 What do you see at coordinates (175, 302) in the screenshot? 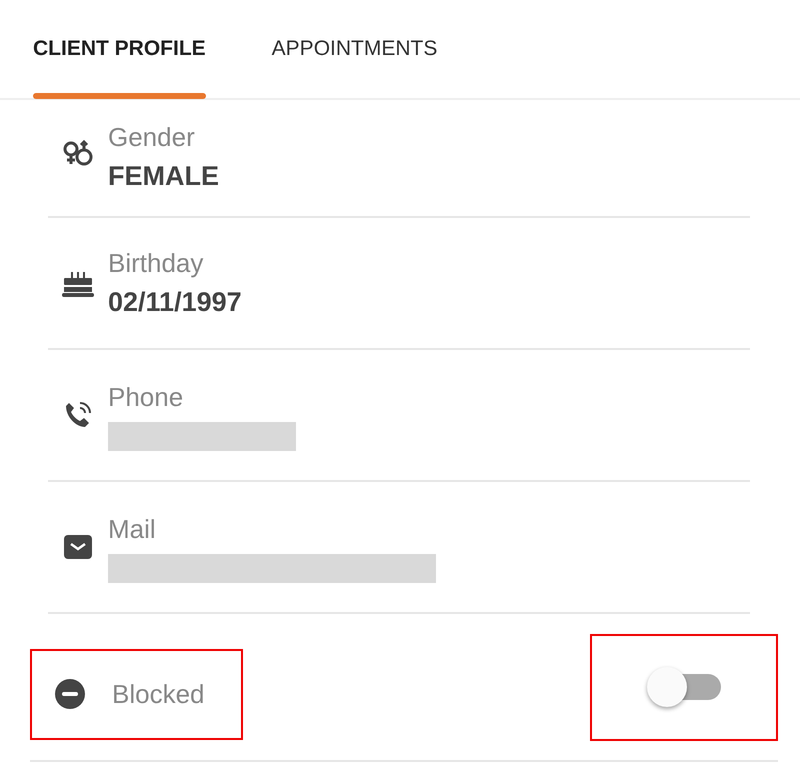
I see `field-value: 02/11/1997` at bounding box center [175, 302].